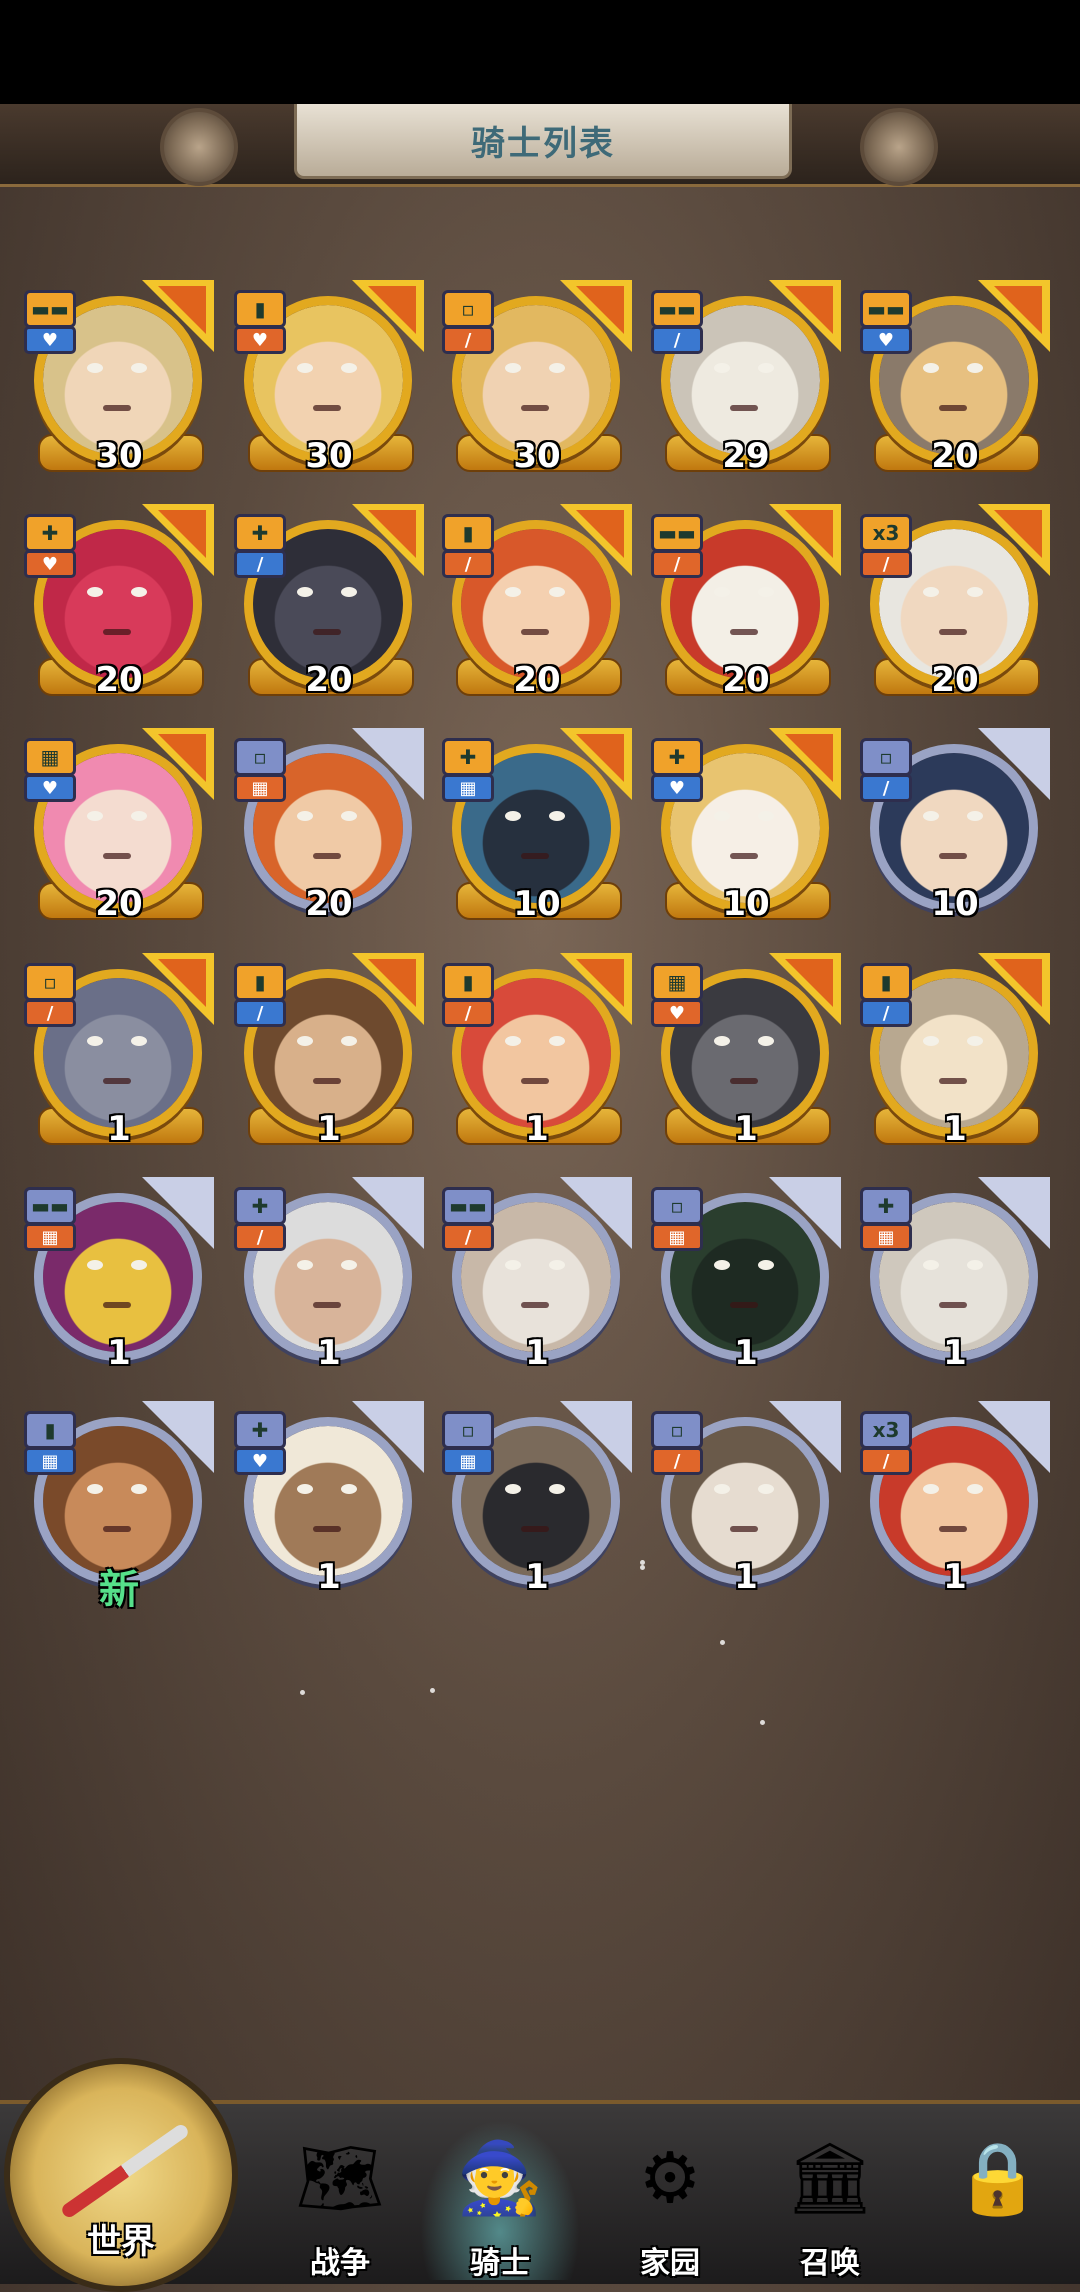 The width and height of the screenshot is (1080, 2292). I want to click on hero-card: ▫/ 10, so click(955, 826).